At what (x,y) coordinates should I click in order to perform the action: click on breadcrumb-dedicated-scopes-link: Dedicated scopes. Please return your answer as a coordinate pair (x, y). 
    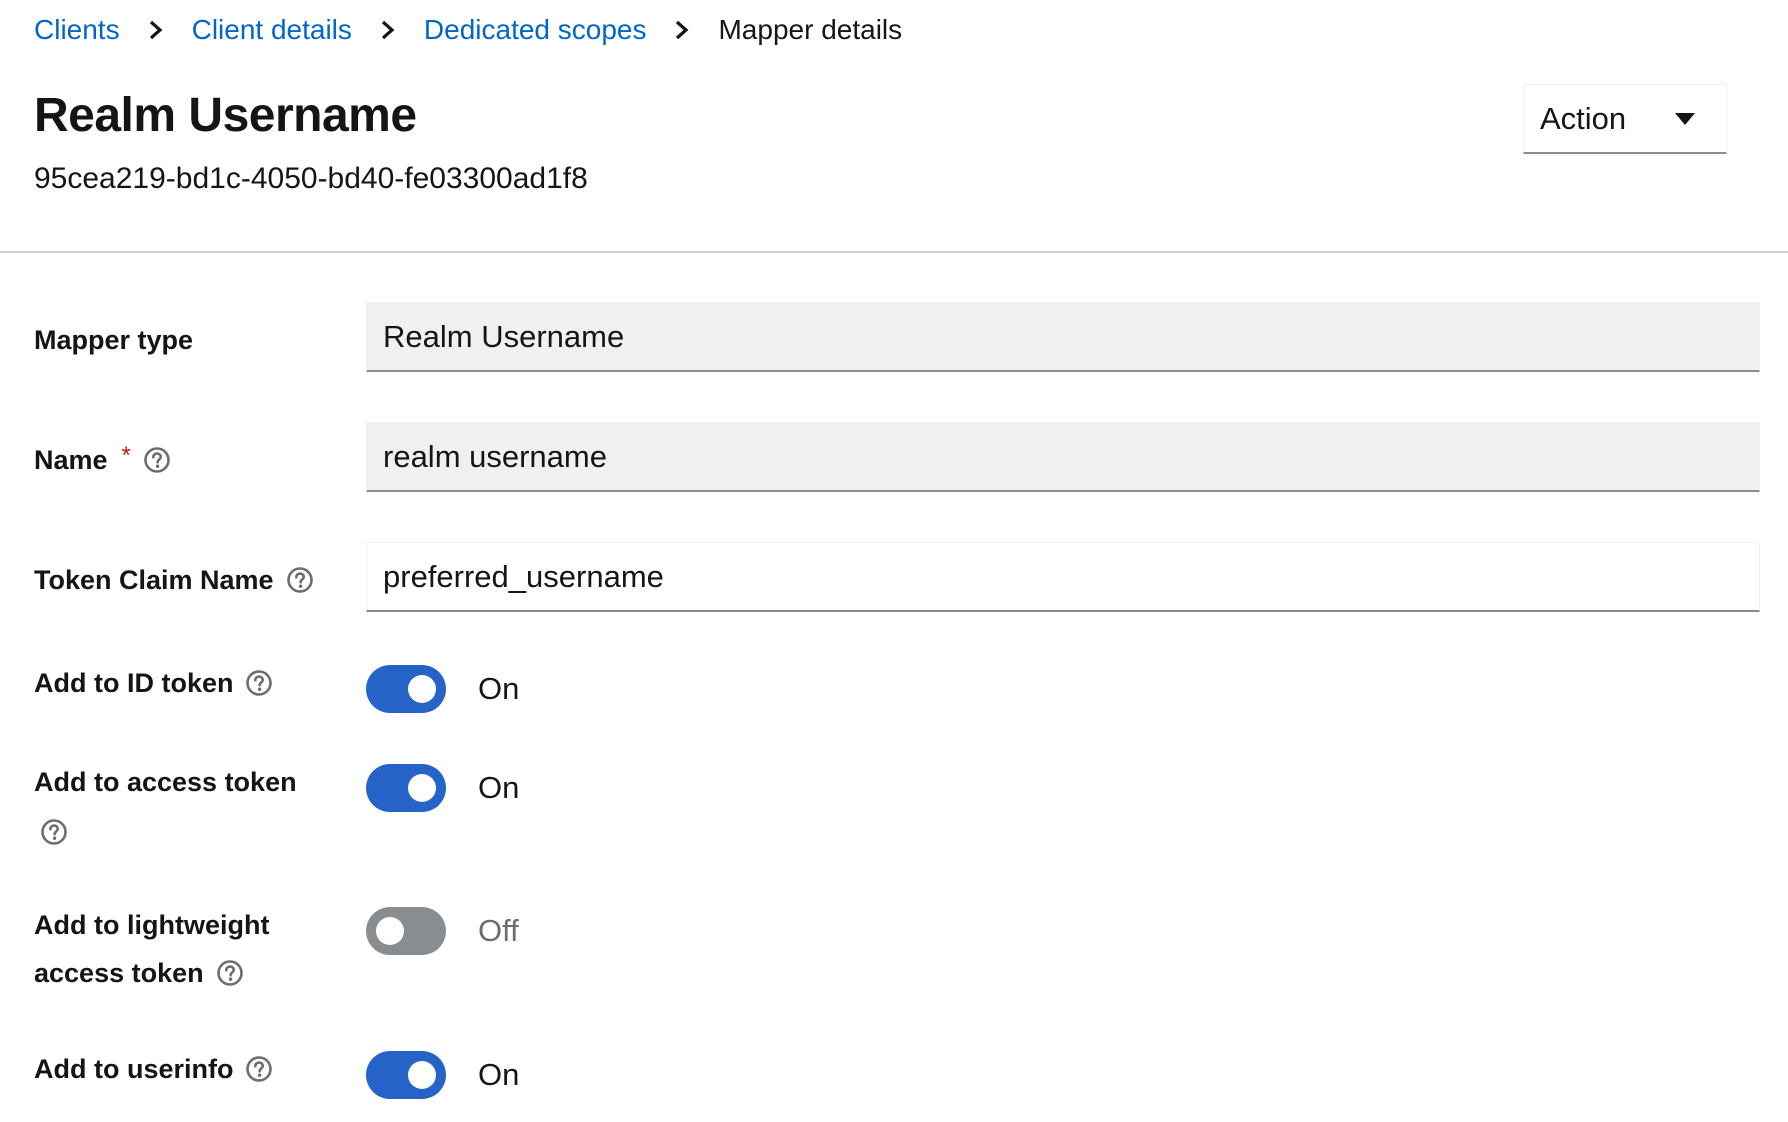
    Looking at the image, I should click on (535, 30).